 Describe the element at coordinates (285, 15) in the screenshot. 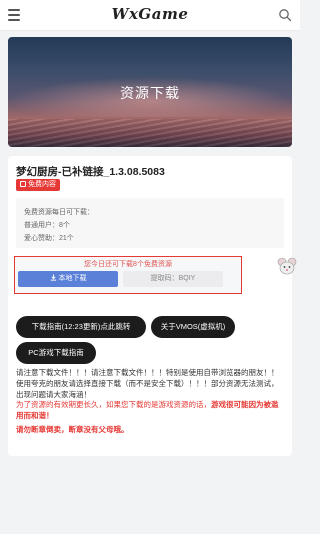

I see `search-icon` at that location.